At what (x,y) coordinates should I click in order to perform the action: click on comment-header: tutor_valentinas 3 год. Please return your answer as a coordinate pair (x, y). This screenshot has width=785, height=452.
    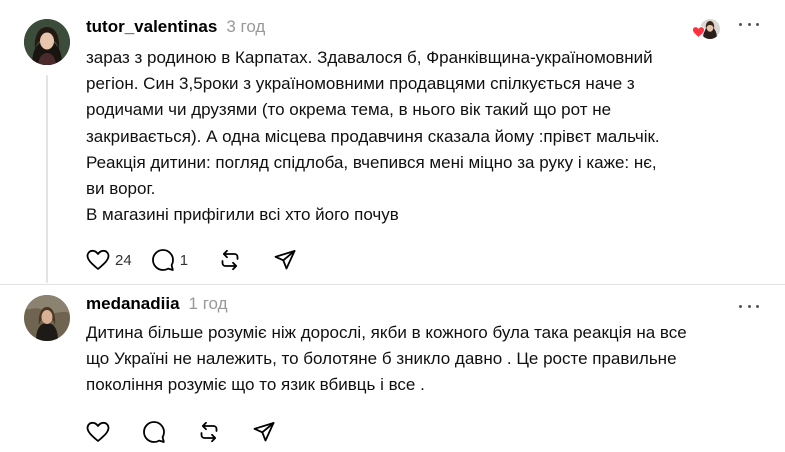
    Looking at the image, I should click on (175, 28).